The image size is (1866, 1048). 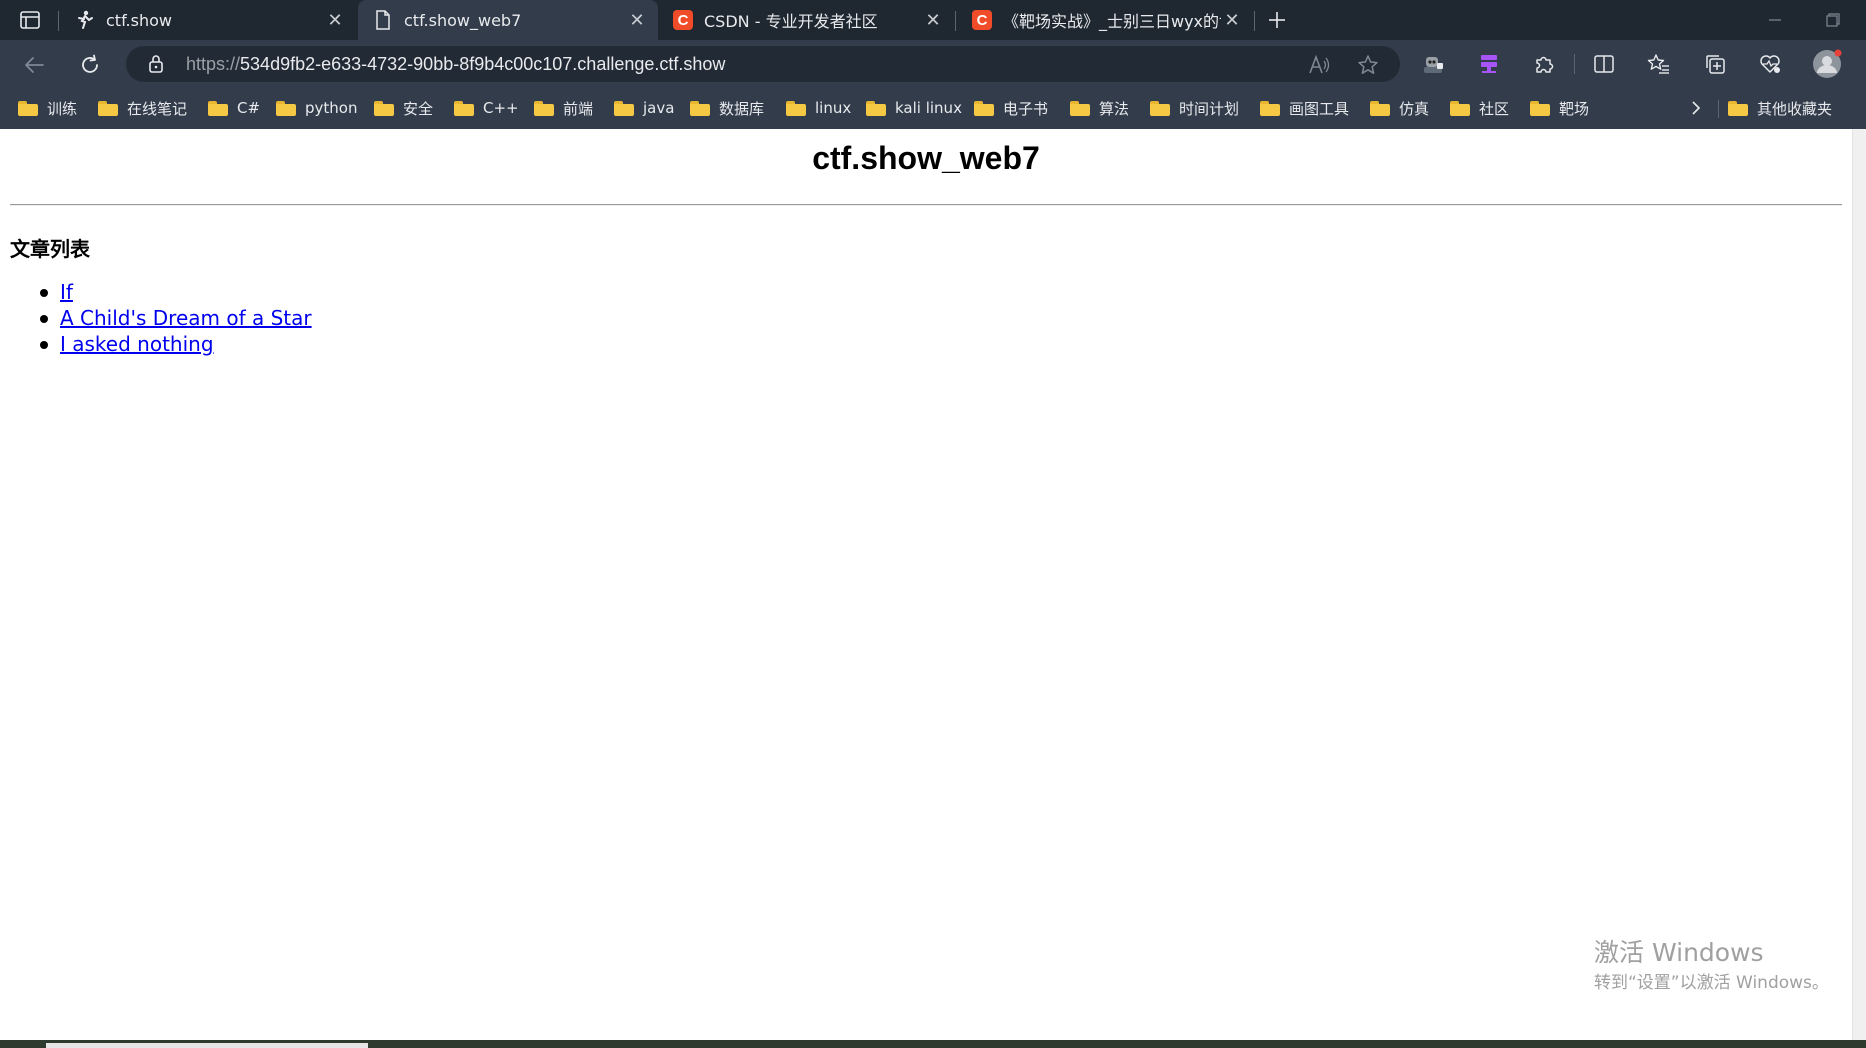 I want to click on bookmark-separator, so click(x=1718, y=109).